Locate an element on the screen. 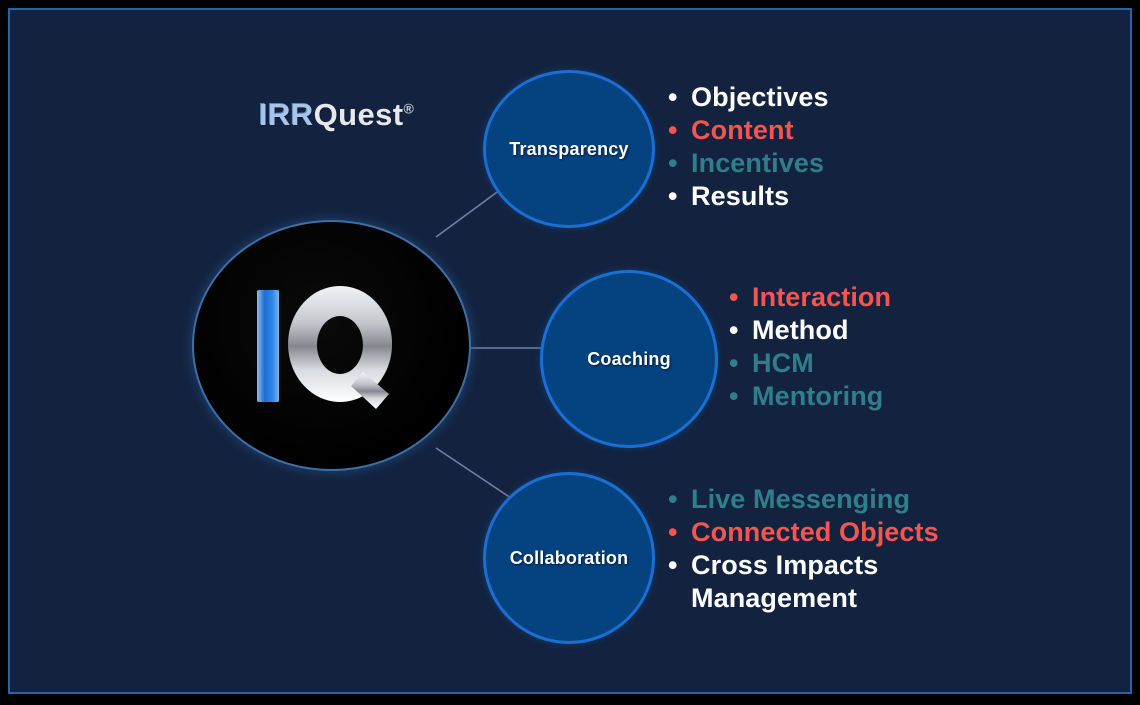 The width and height of the screenshot is (1140, 705). list-item: • Cross Impacts Management is located at coordinates (803, 582).